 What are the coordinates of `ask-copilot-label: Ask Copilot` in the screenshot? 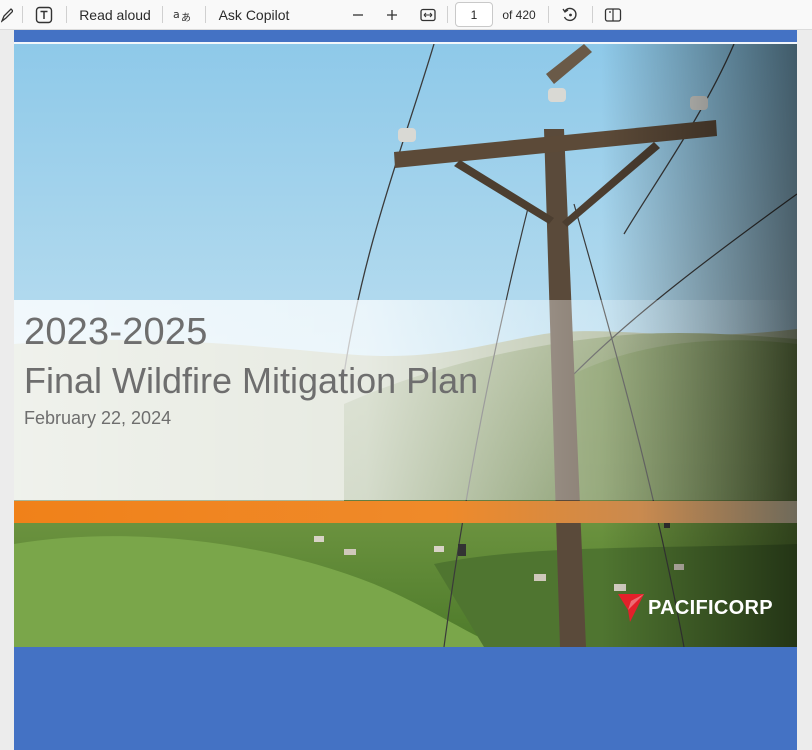 It's located at (254, 15).